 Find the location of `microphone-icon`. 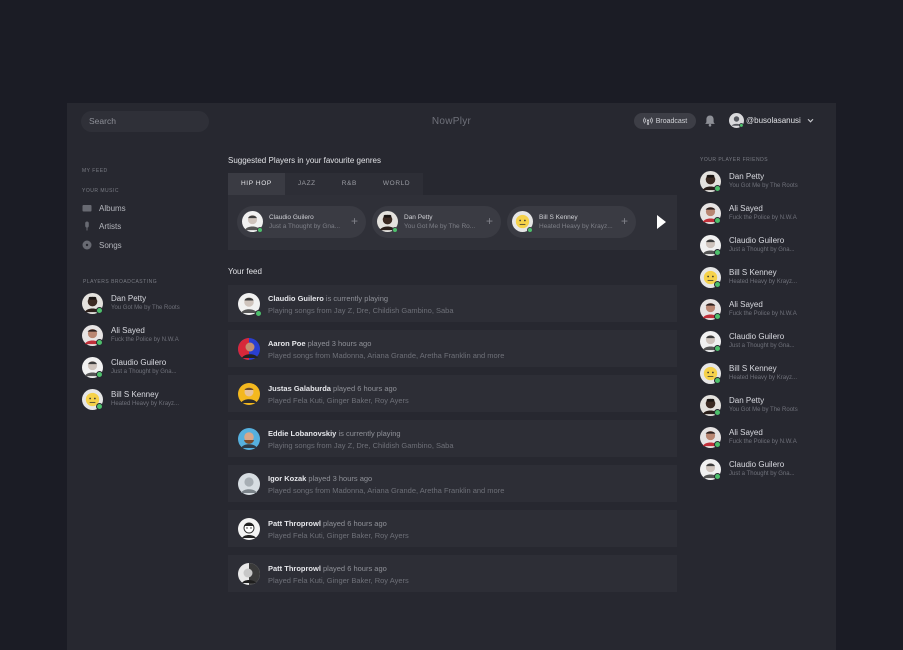

microphone-icon is located at coordinates (87, 226).